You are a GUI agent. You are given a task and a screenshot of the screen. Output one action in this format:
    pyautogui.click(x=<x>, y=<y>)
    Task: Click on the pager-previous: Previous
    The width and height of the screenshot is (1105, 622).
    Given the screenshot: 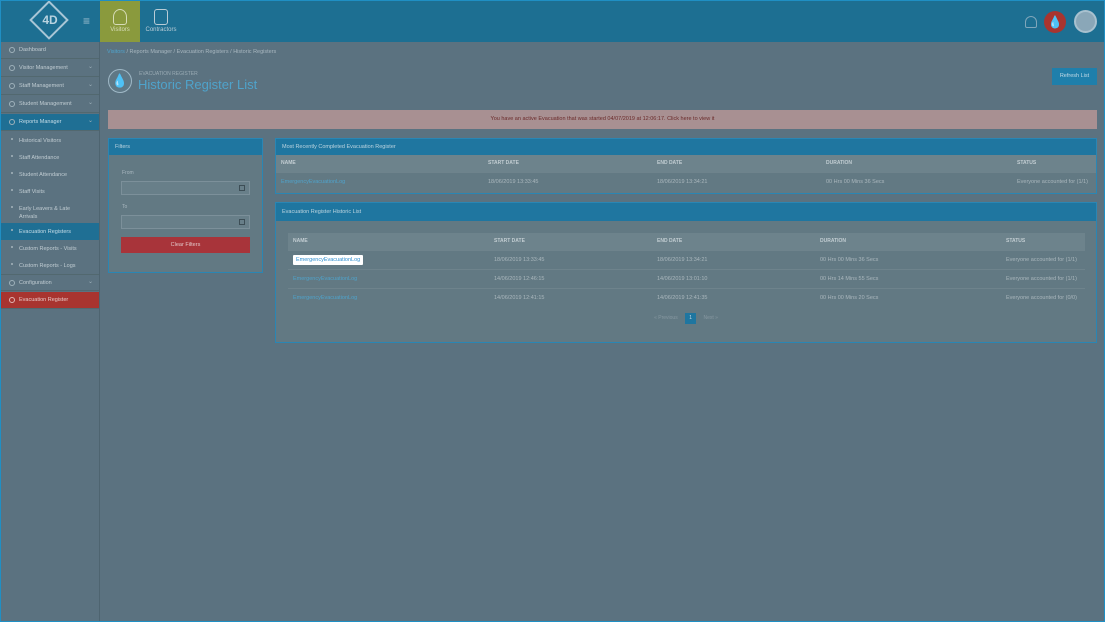 What is the action you would take?
    pyautogui.click(x=667, y=318)
    